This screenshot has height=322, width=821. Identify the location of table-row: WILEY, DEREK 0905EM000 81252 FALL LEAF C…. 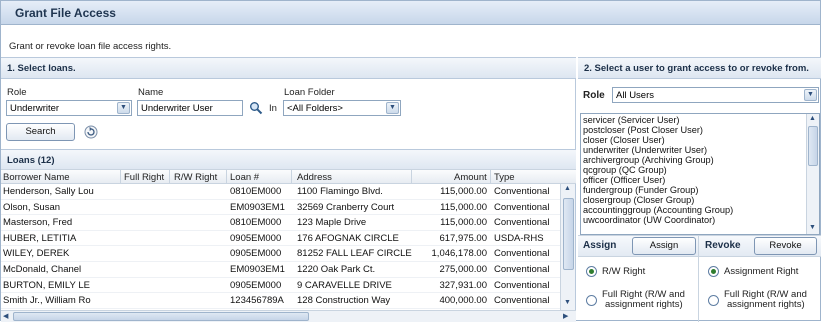
(280, 254).